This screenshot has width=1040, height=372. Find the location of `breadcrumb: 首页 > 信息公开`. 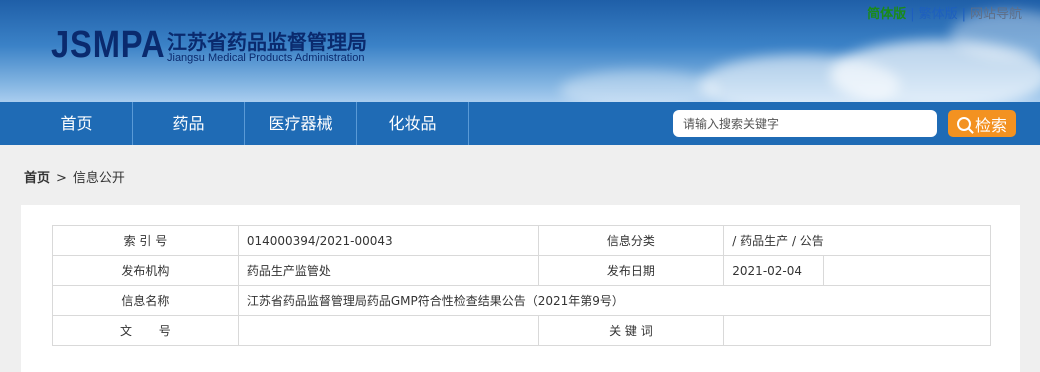

breadcrumb: 首页 > 信息公开 is located at coordinates (74, 176).